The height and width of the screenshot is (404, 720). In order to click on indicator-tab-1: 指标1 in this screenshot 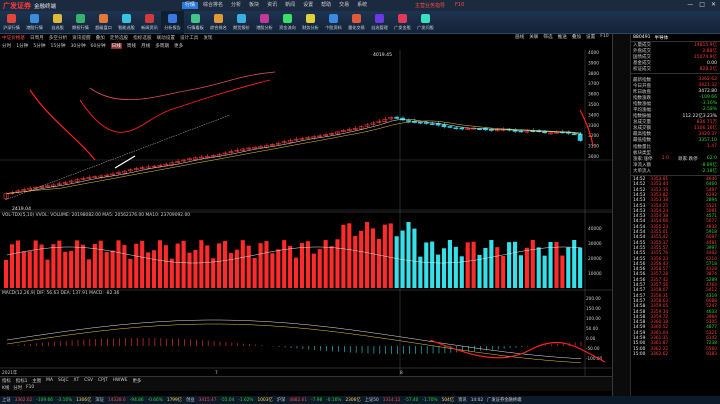, I will do `click(22, 381)`.